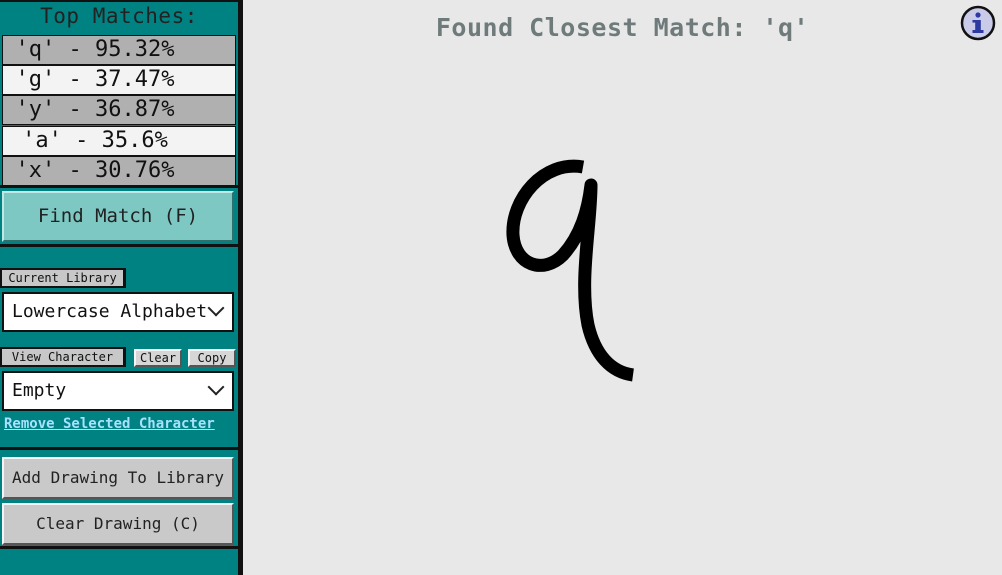 This screenshot has height=575, width=1002. What do you see at coordinates (95, 49) in the screenshot?
I see `match-label: 'q' - 95.32%` at bounding box center [95, 49].